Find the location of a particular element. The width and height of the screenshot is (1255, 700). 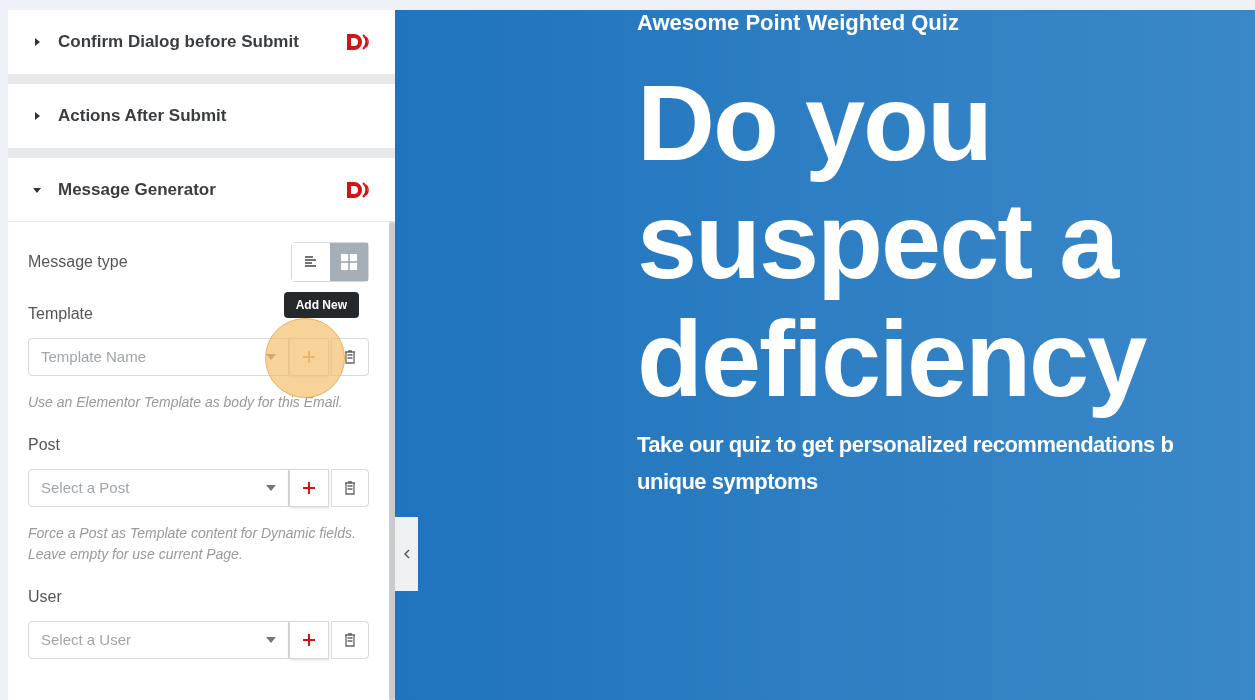

quiz-eyebrow: Awesome Point Weighted Quiz is located at coordinates (798, 23).